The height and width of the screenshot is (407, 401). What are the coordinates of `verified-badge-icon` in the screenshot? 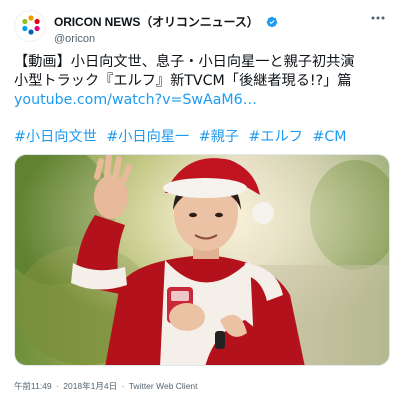 It's located at (271, 21).